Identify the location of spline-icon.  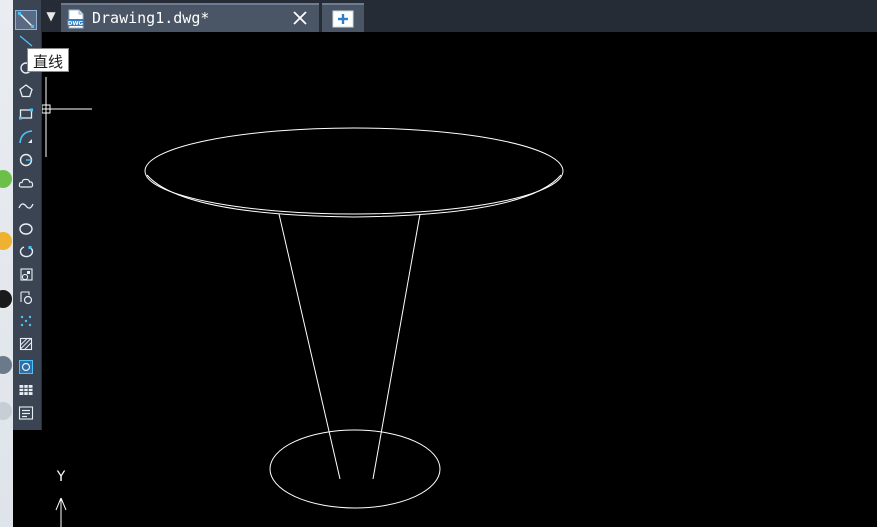
(26, 206).